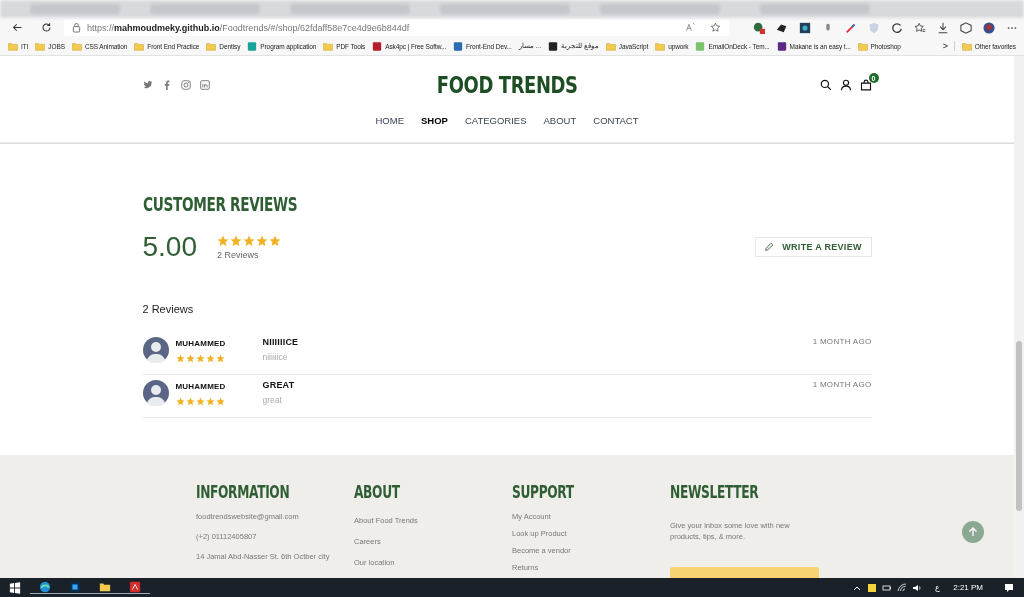 The width and height of the screenshot is (1024, 597). What do you see at coordinates (865, 85) in the screenshot?
I see `cart-icon` at bounding box center [865, 85].